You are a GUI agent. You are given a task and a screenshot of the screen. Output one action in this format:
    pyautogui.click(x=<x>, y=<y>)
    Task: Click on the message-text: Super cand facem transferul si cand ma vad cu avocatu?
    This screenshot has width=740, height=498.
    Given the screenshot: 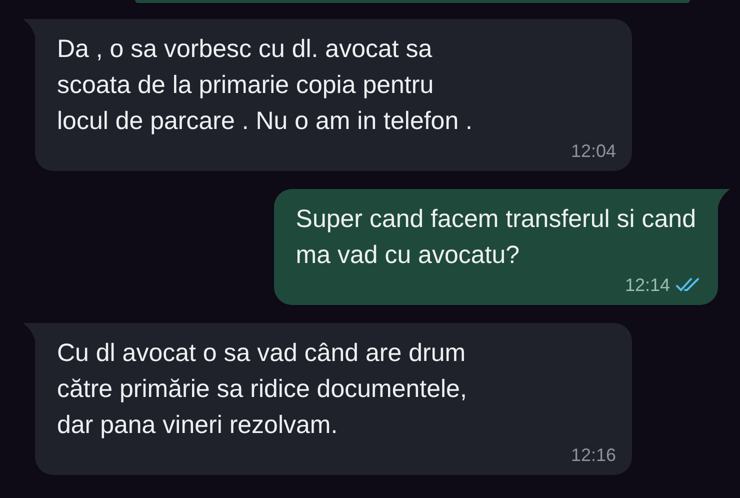 What is the action you would take?
    pyautogui.click(x=496, y=237)
    